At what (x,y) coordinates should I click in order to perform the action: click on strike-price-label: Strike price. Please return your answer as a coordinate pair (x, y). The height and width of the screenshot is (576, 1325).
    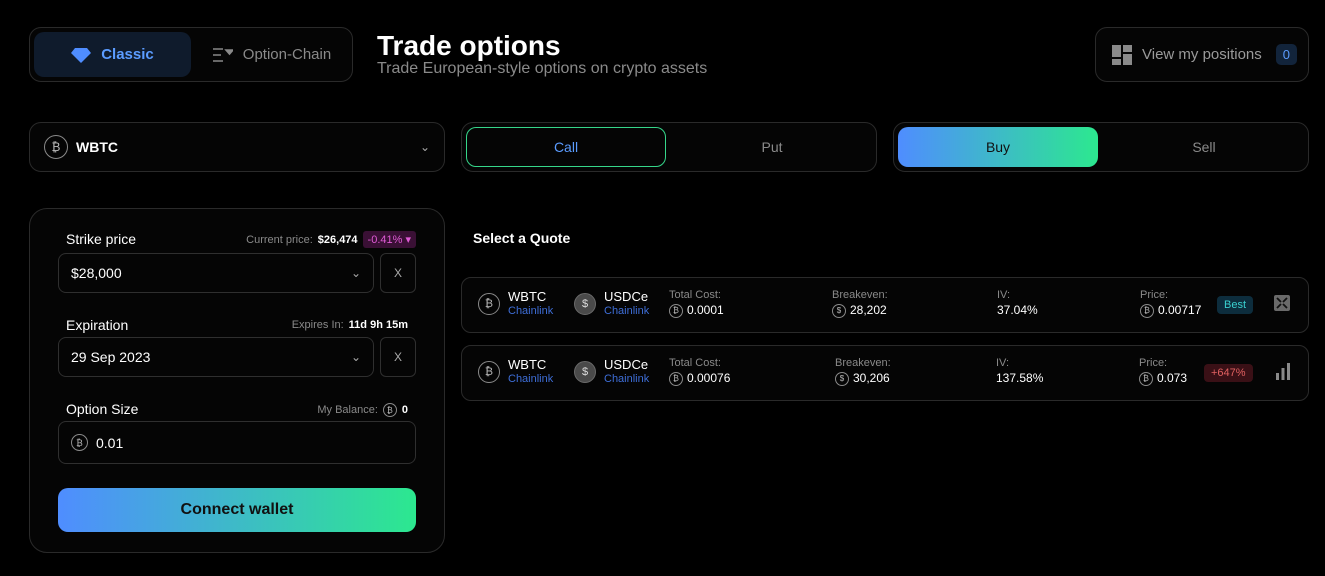
    Looking at the image, I should click on (101, 239).